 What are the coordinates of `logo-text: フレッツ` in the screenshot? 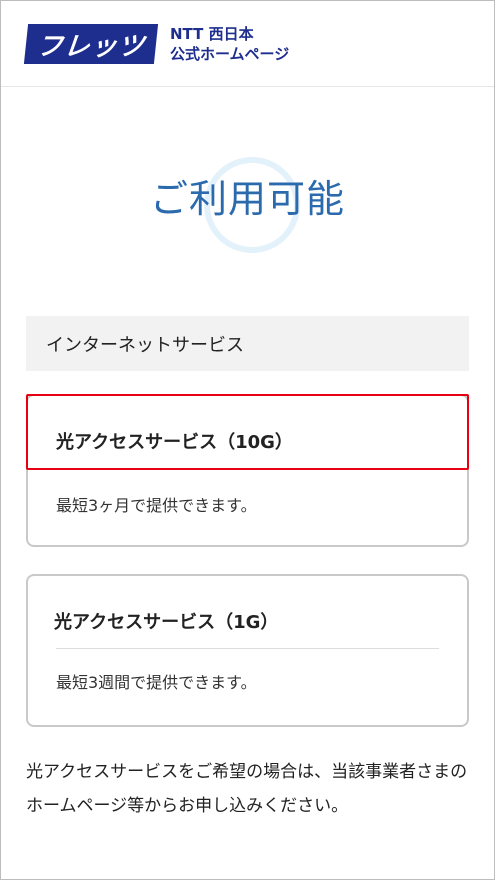 It's located at (91, 46).